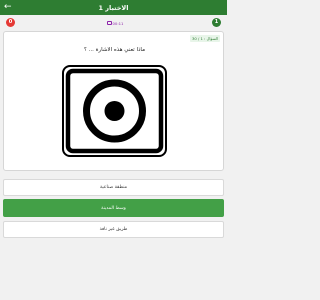 The image size is (320, 300). Describe the element at coordinates (8, 7) in the screenshot. I see `arrow-back-icon: ←` at that location.